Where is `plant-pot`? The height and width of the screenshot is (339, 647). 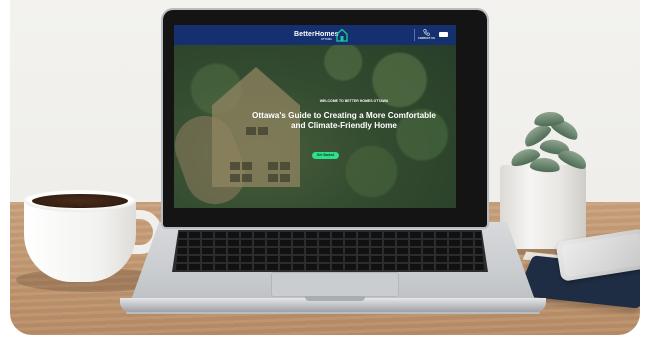 plant-pot is located at coordinates (543, 207).